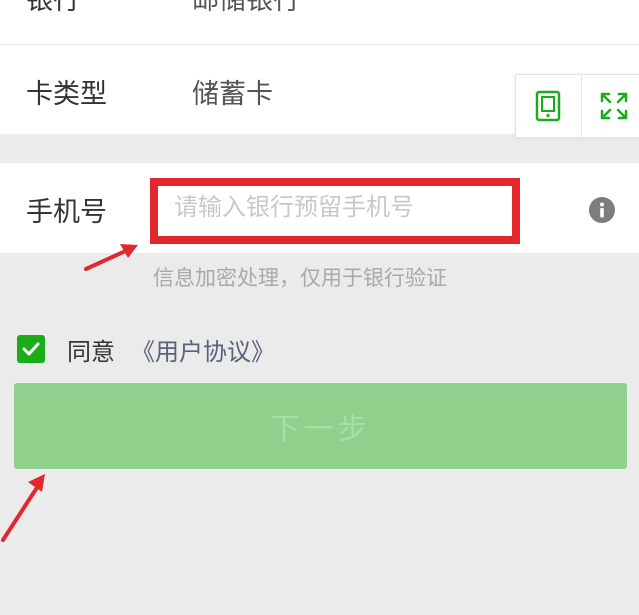 Image resolution: width=639 pixels, height=615 pixels. Describe the element at coordinates (91, 351) in the screenshot. I see `agree-text: 同意` at that location.